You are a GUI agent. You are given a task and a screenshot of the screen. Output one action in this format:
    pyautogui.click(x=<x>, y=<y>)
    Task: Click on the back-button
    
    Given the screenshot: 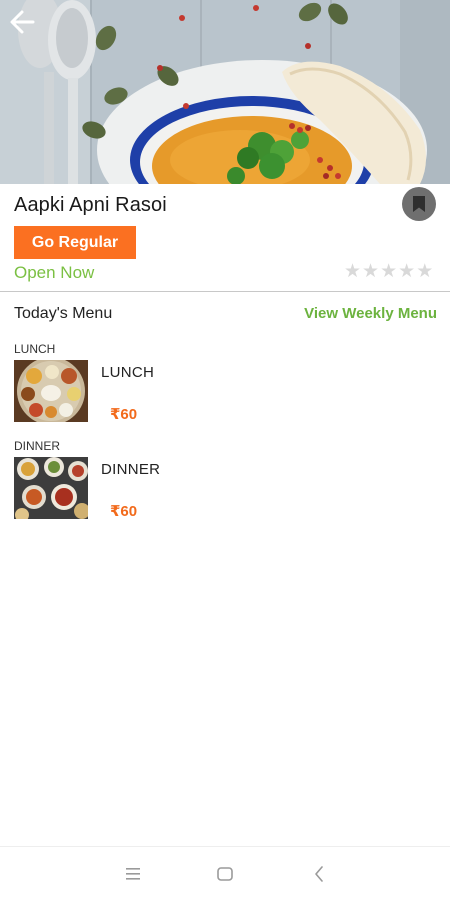 What is the action you would take?
    pyautogui.click(x=22, y=22)
    